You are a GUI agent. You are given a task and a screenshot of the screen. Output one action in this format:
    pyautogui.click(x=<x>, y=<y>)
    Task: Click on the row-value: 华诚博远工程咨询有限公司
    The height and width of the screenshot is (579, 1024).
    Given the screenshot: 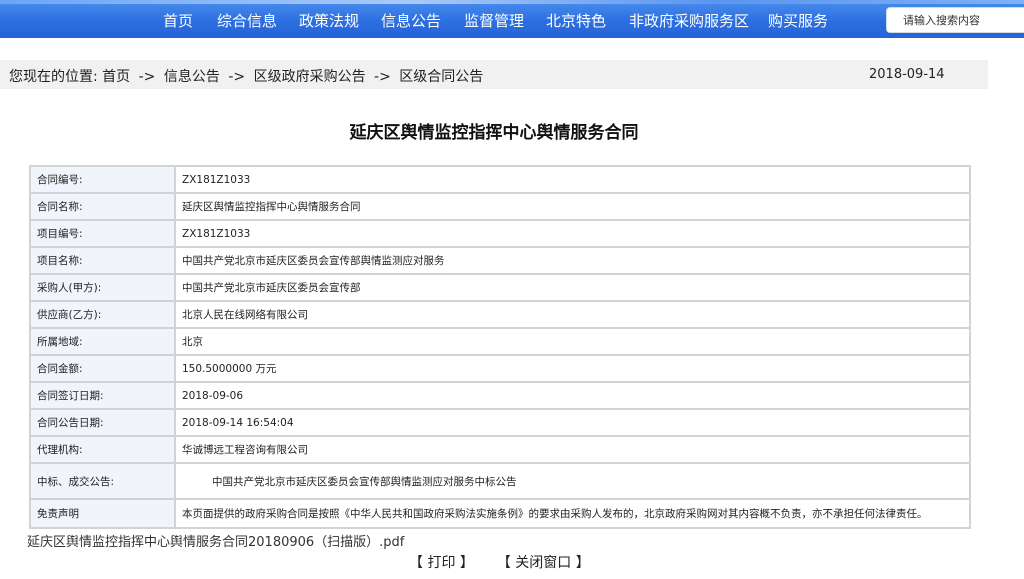 What is the action you would take?
    pyautogui.click(x=572, y=450)
    